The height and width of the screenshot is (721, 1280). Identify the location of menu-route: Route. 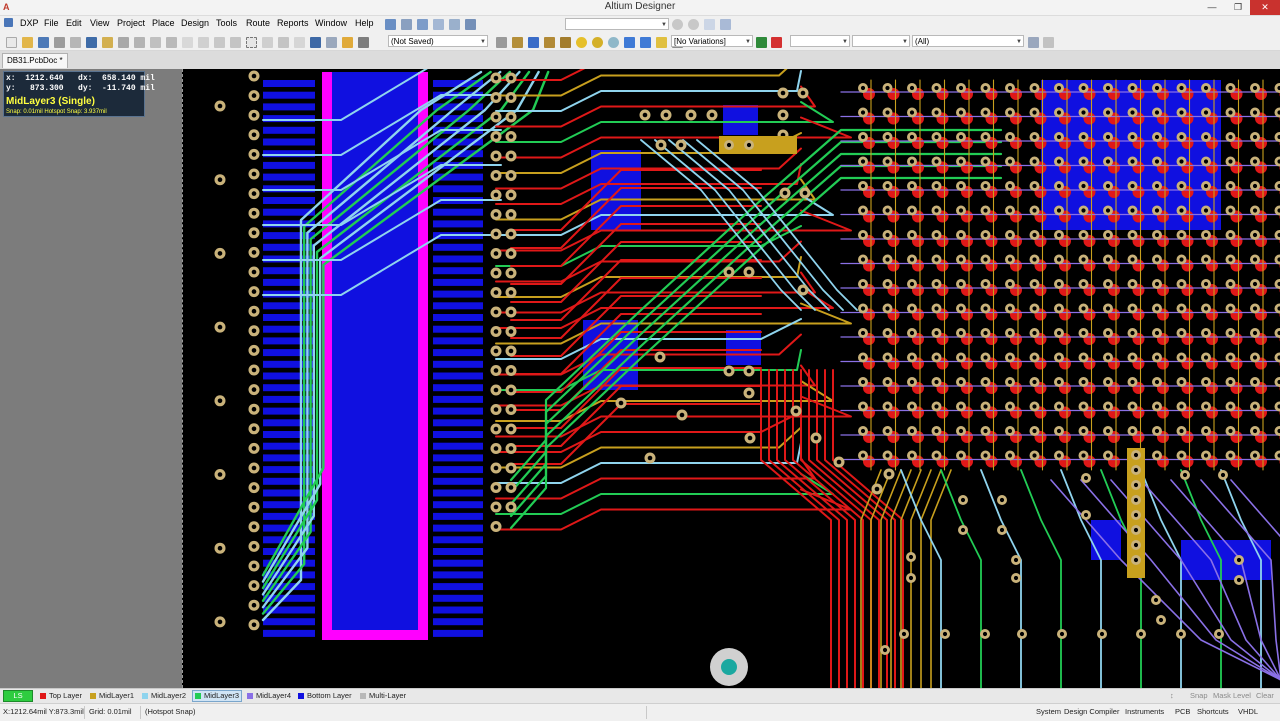
(258, 23).